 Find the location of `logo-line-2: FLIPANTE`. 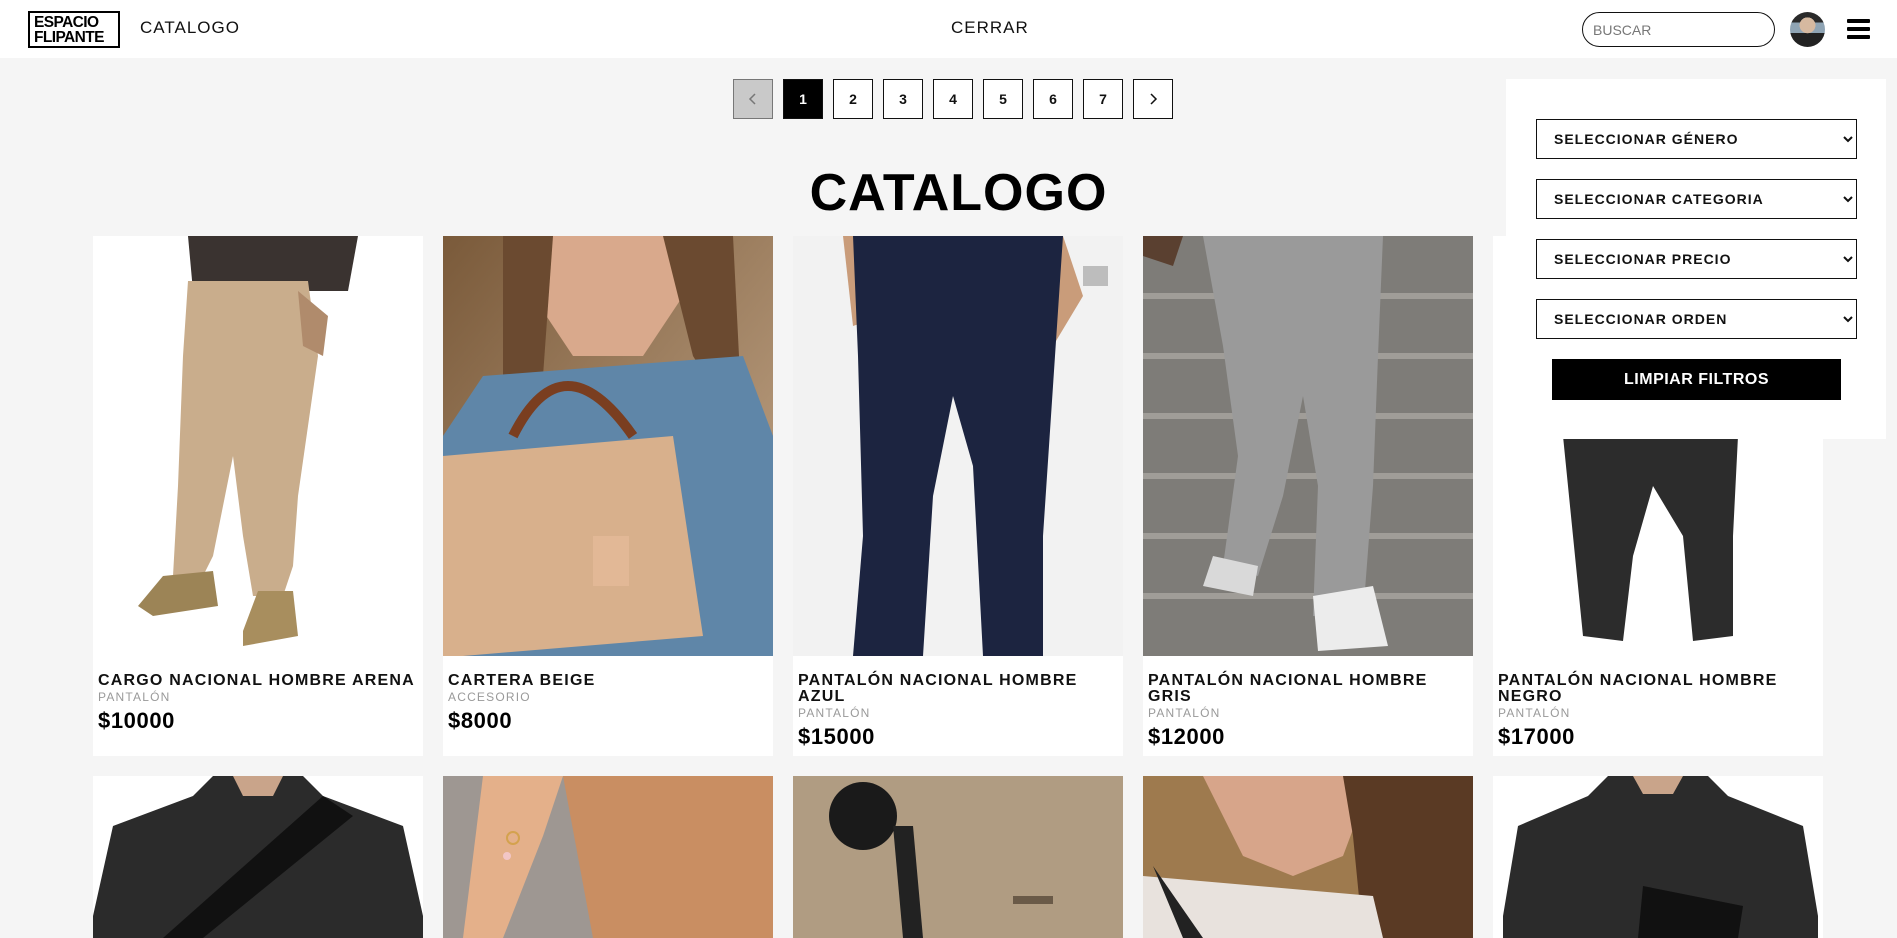

logo-line-2: FLIPANTE is located at coordinates (69, 37).